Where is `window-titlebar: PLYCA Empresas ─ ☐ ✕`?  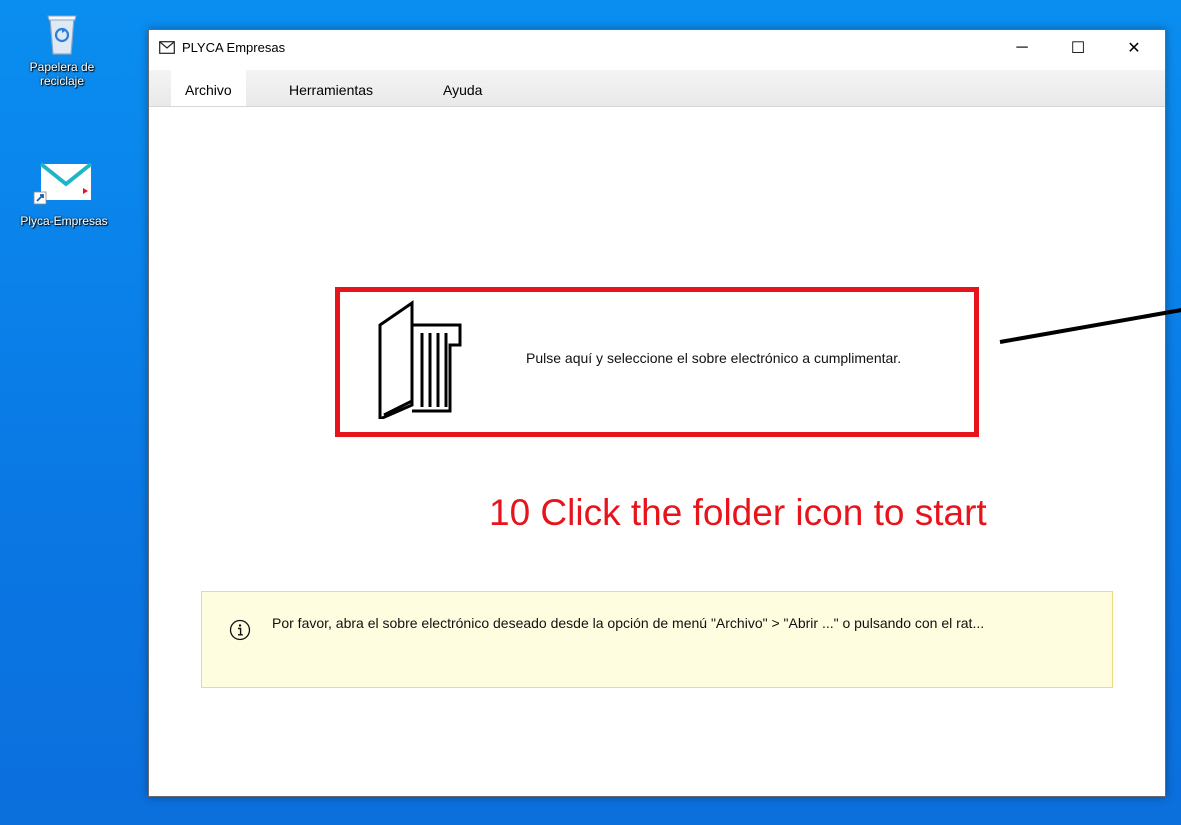 window-titlebar: PLYCA Empresas ─ ☐ ✕ is located at coordinates (657, 50).